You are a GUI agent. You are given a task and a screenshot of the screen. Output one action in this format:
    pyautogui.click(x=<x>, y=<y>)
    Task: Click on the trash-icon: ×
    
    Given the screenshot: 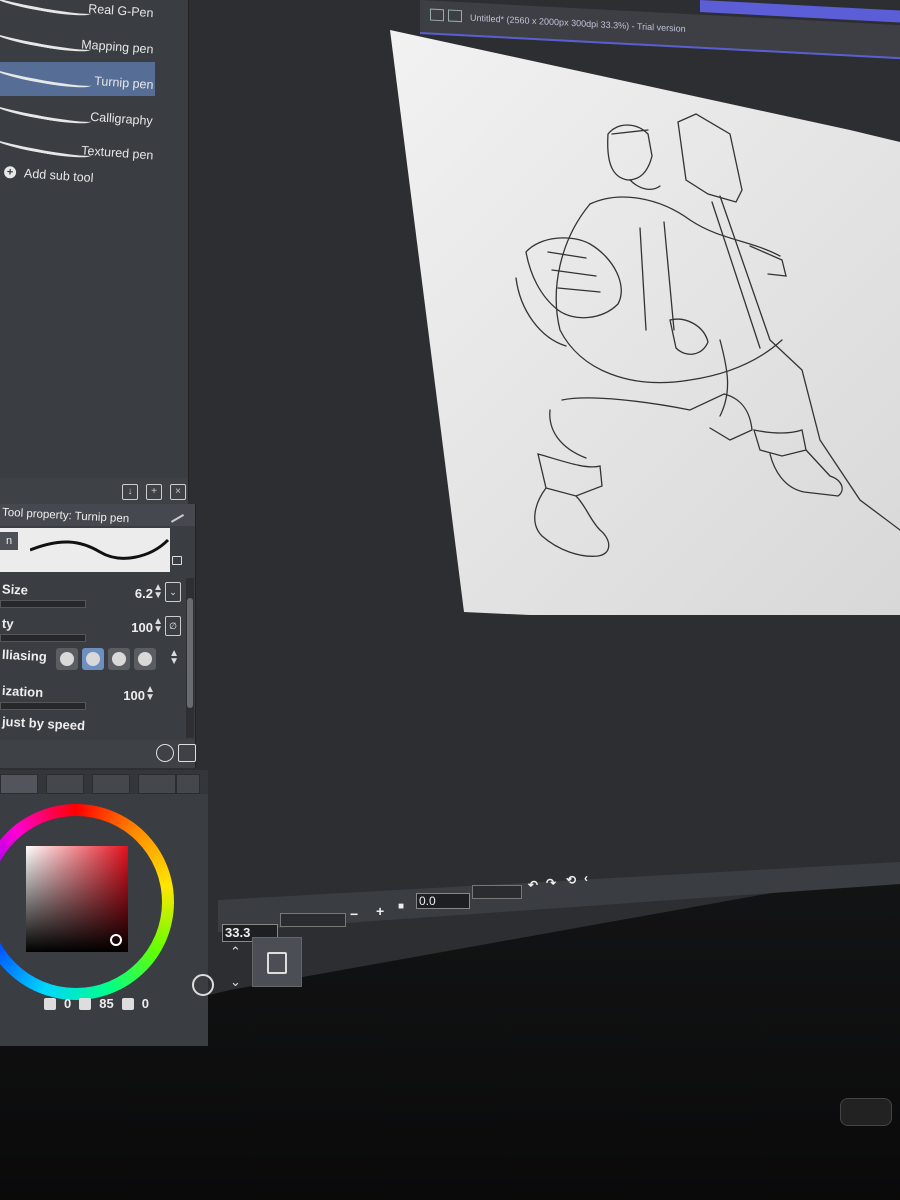 What is the action you would take?
    pyautogui.click(x=178, y=492)
    